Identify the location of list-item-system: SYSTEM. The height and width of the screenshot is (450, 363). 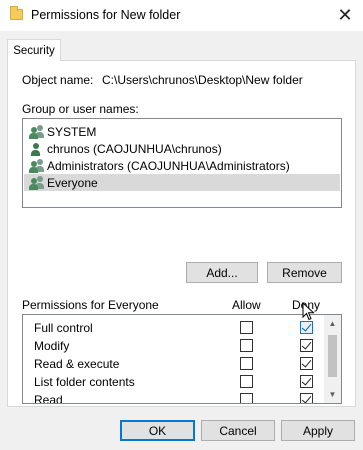
(182, 131).